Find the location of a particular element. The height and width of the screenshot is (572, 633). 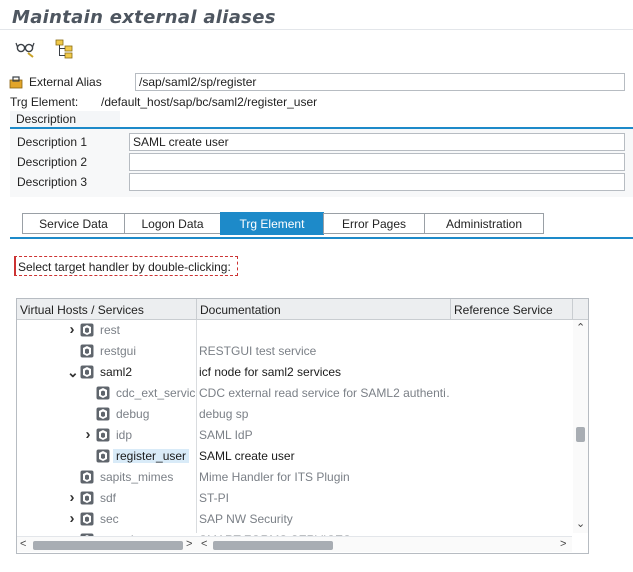

horizontal-scroll-thumb-right is located at coordinates (273, 545).